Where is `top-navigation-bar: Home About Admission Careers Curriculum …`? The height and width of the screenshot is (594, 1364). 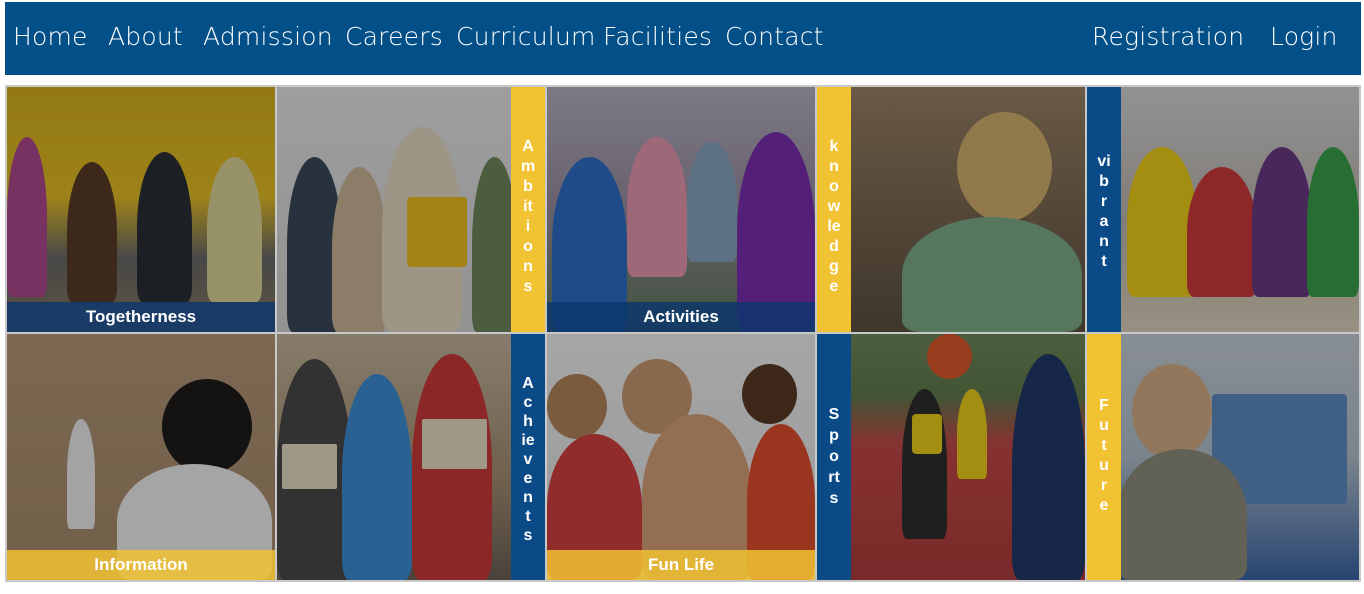 top-navigation-bar: Home About Admission Careers Curriculum … is located at coordinates (683, 38).